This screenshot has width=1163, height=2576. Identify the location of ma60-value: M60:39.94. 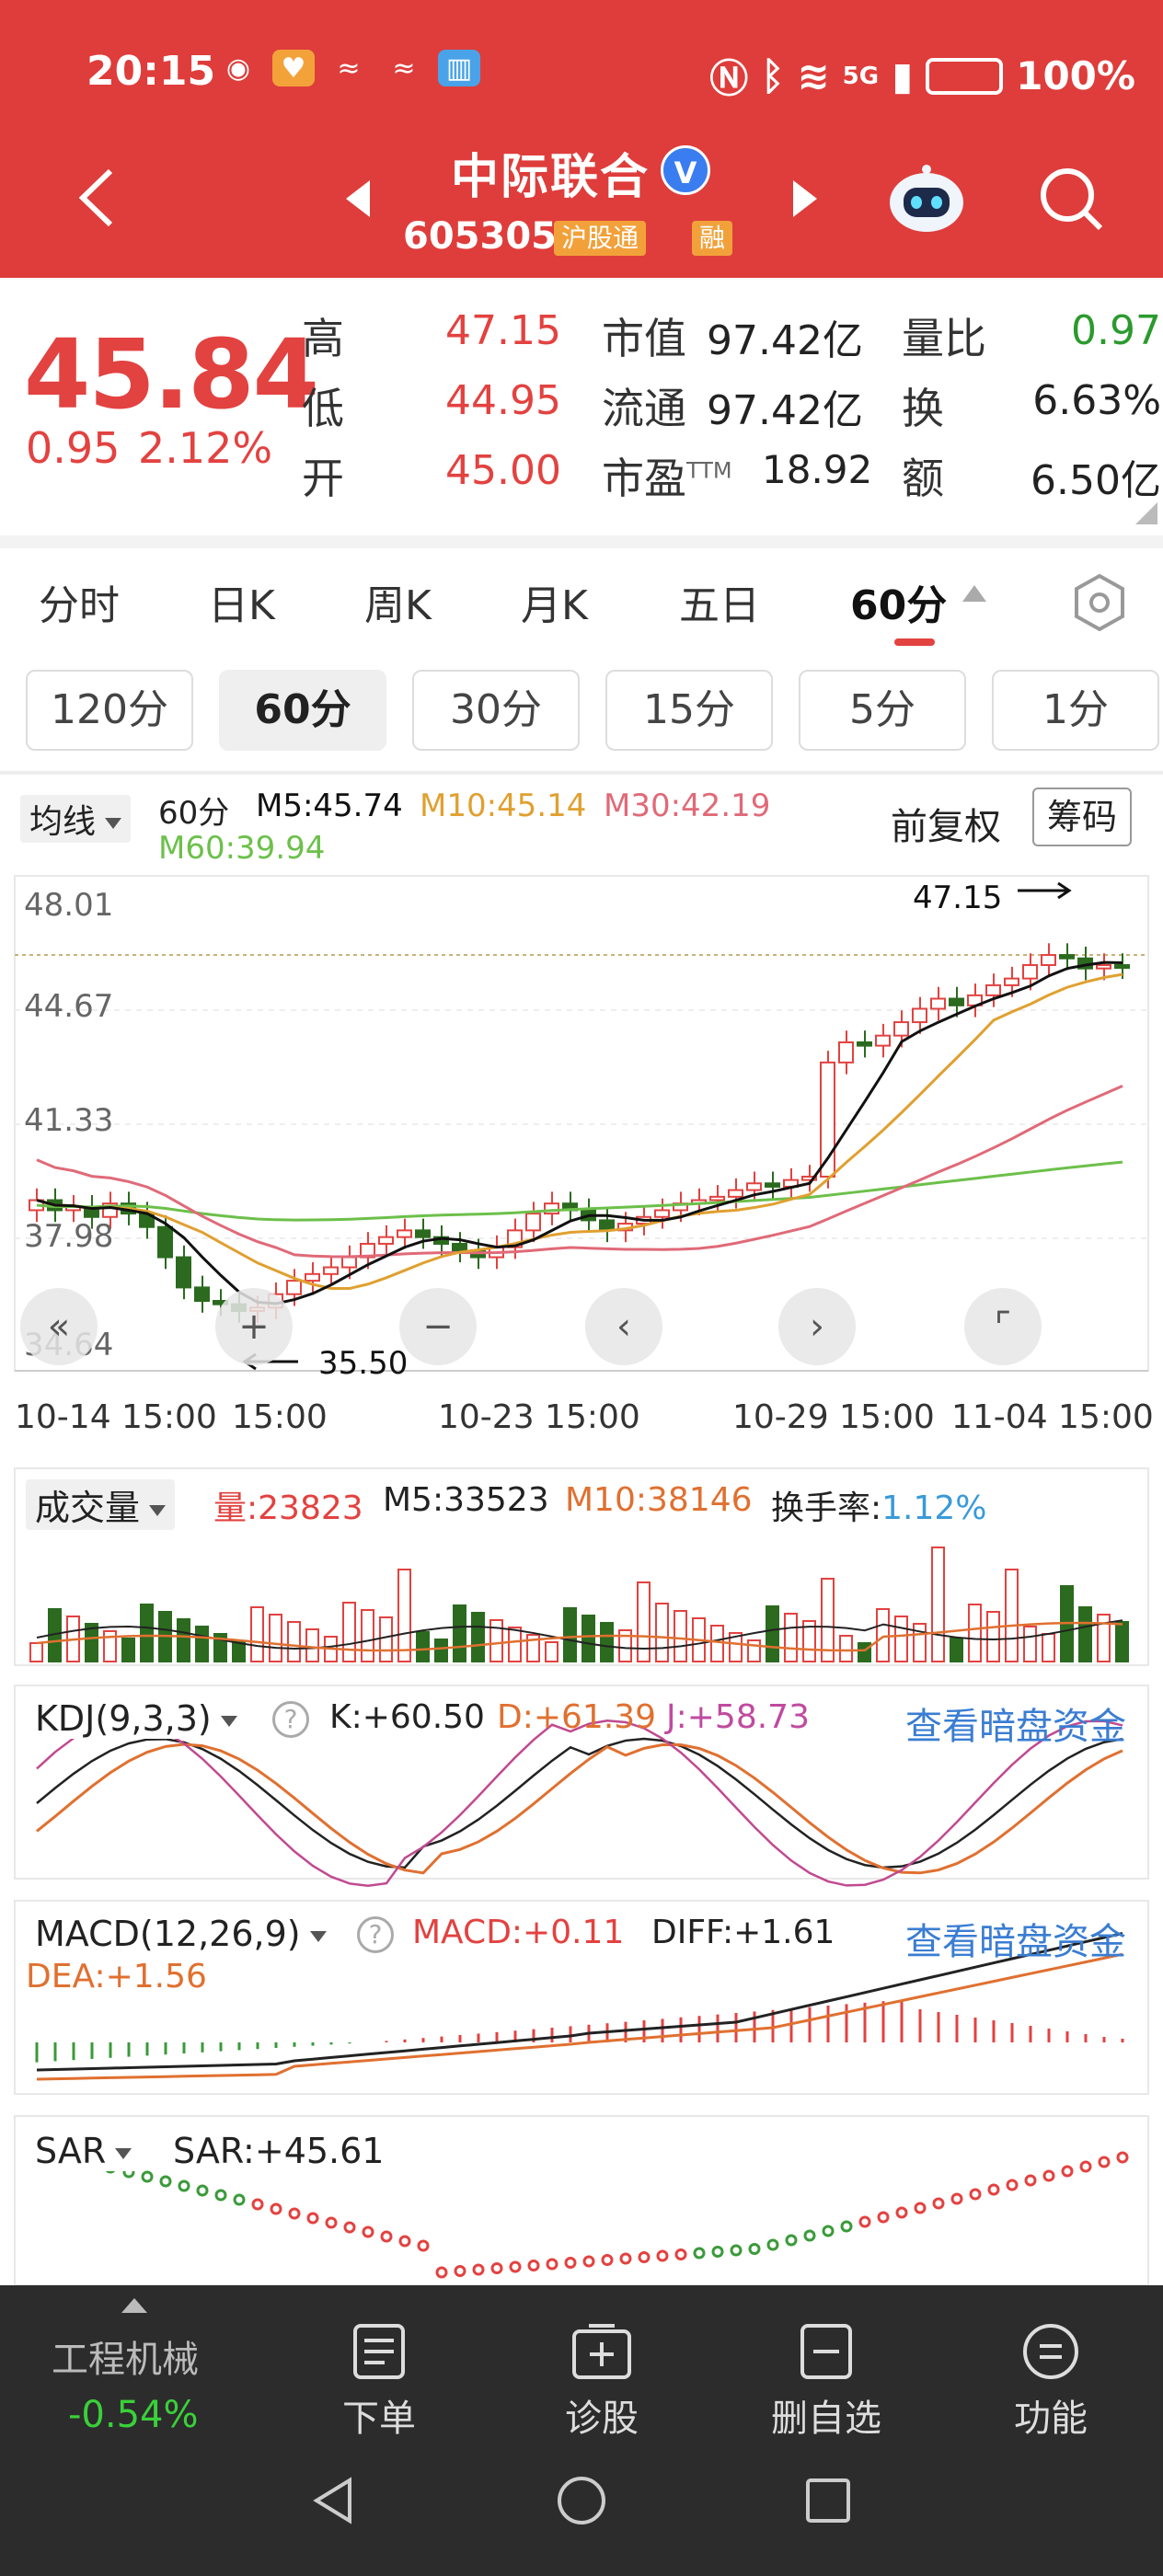
(242, 848).